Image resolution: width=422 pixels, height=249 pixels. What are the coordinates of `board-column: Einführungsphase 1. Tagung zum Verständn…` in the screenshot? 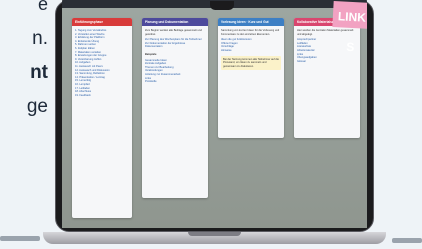 It's located at (102, 118).